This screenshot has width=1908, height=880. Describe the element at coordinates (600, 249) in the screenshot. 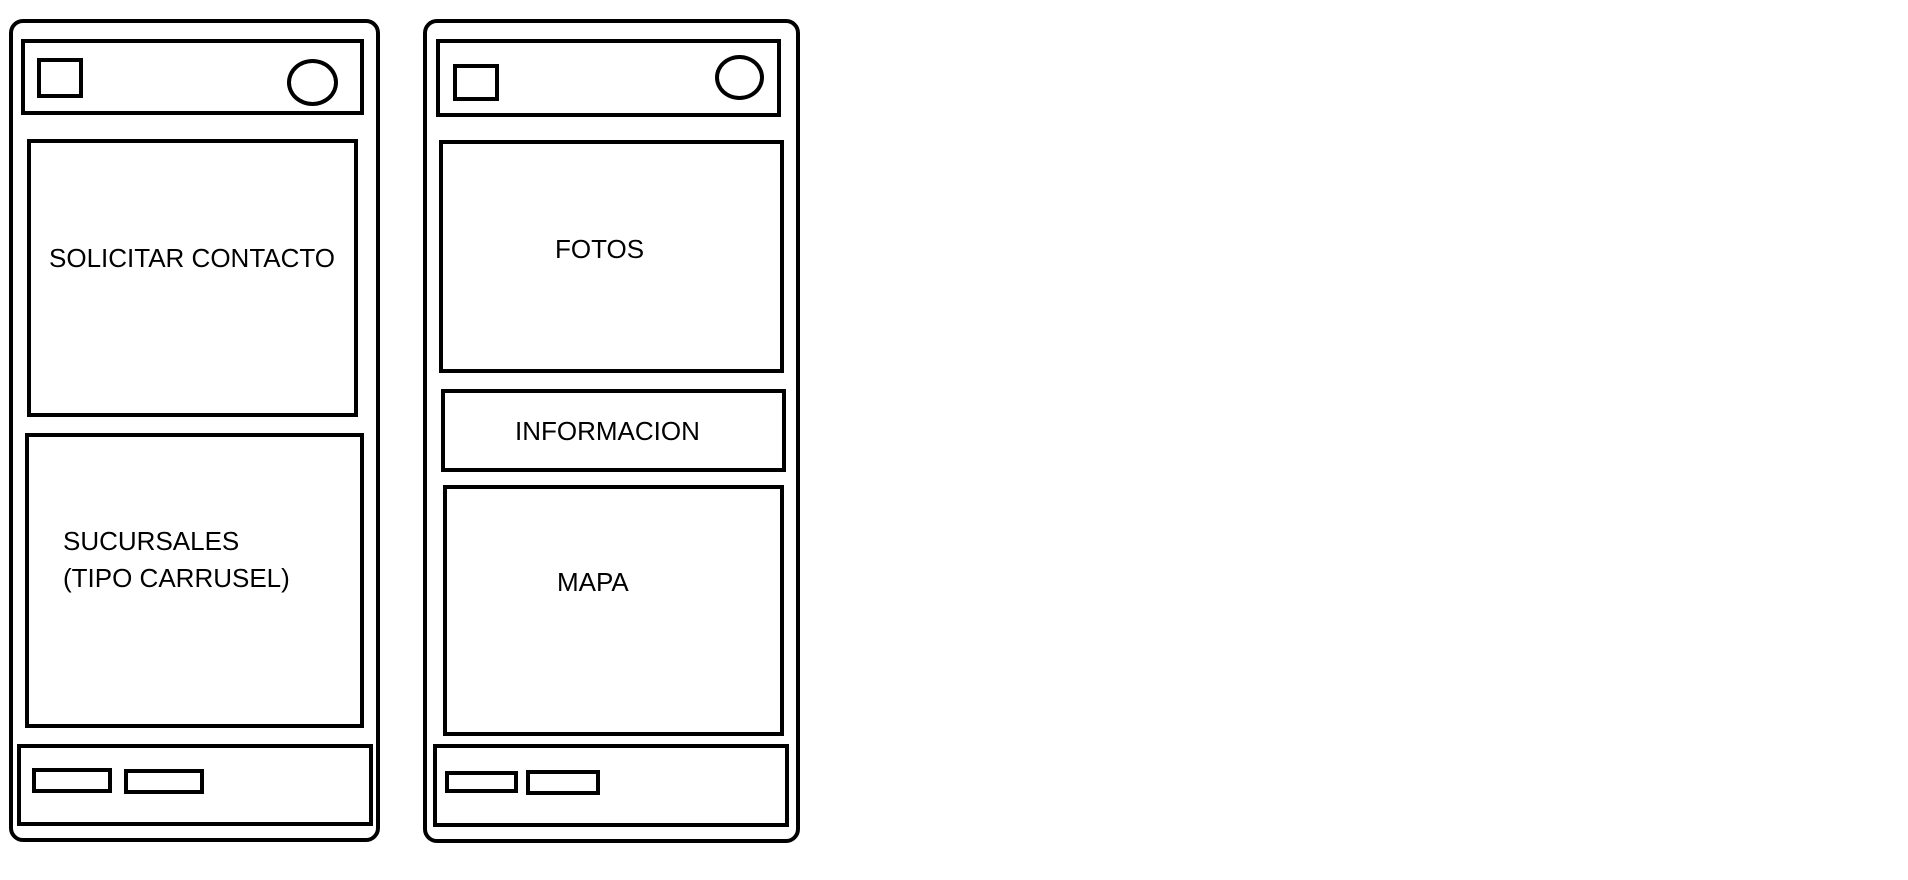

I see `photos-label: FOTOS` at that location.